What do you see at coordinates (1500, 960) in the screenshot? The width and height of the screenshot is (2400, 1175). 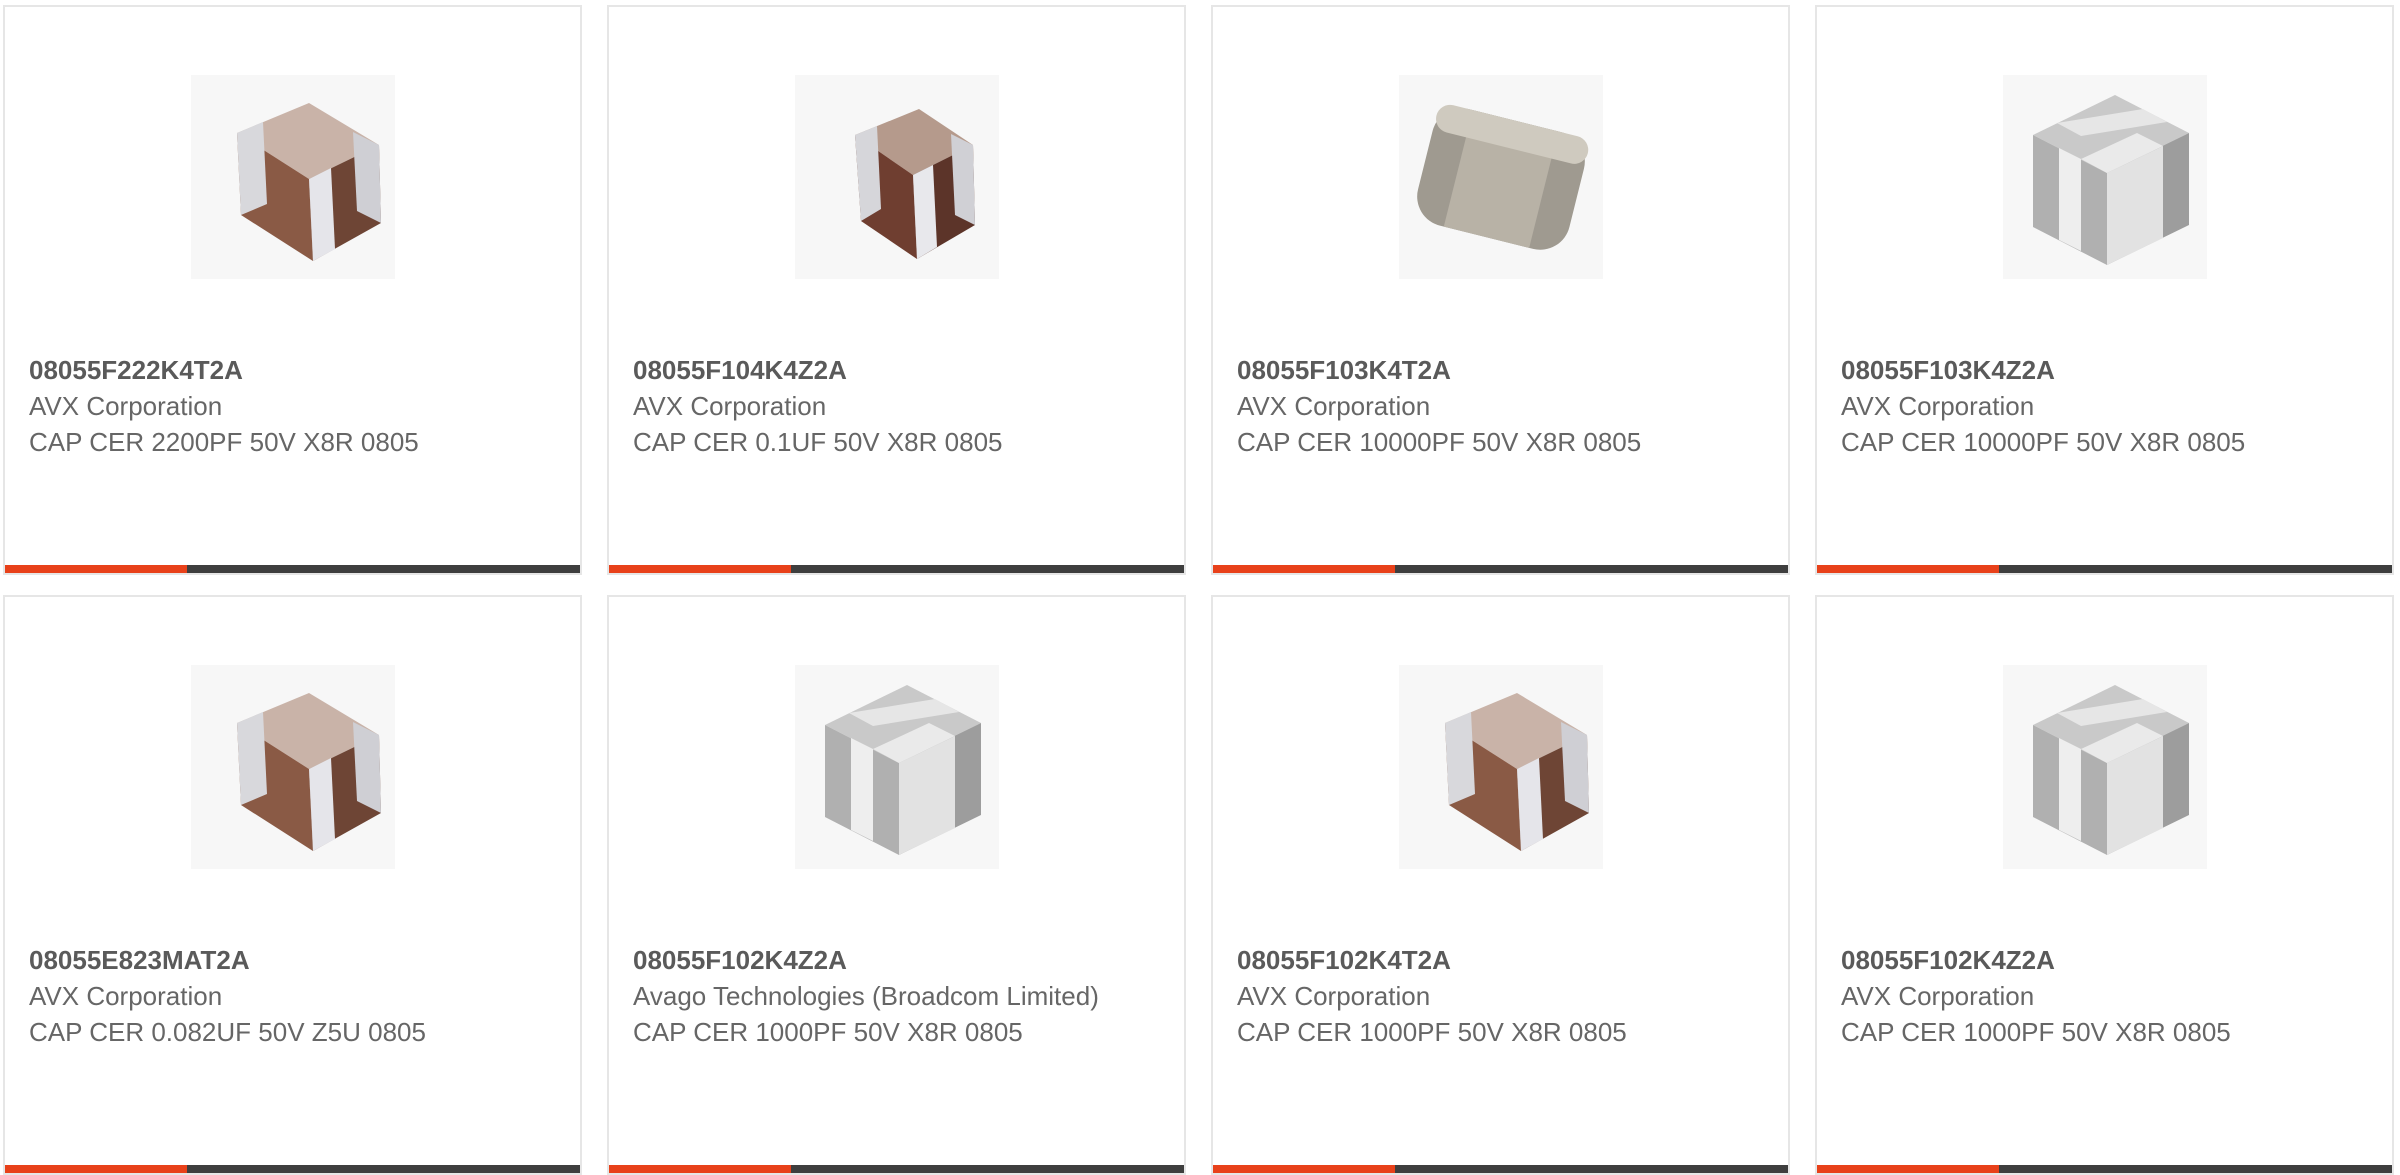 I see `part-number: 08055F102K4T2A` at bounding box center [1500, 960].